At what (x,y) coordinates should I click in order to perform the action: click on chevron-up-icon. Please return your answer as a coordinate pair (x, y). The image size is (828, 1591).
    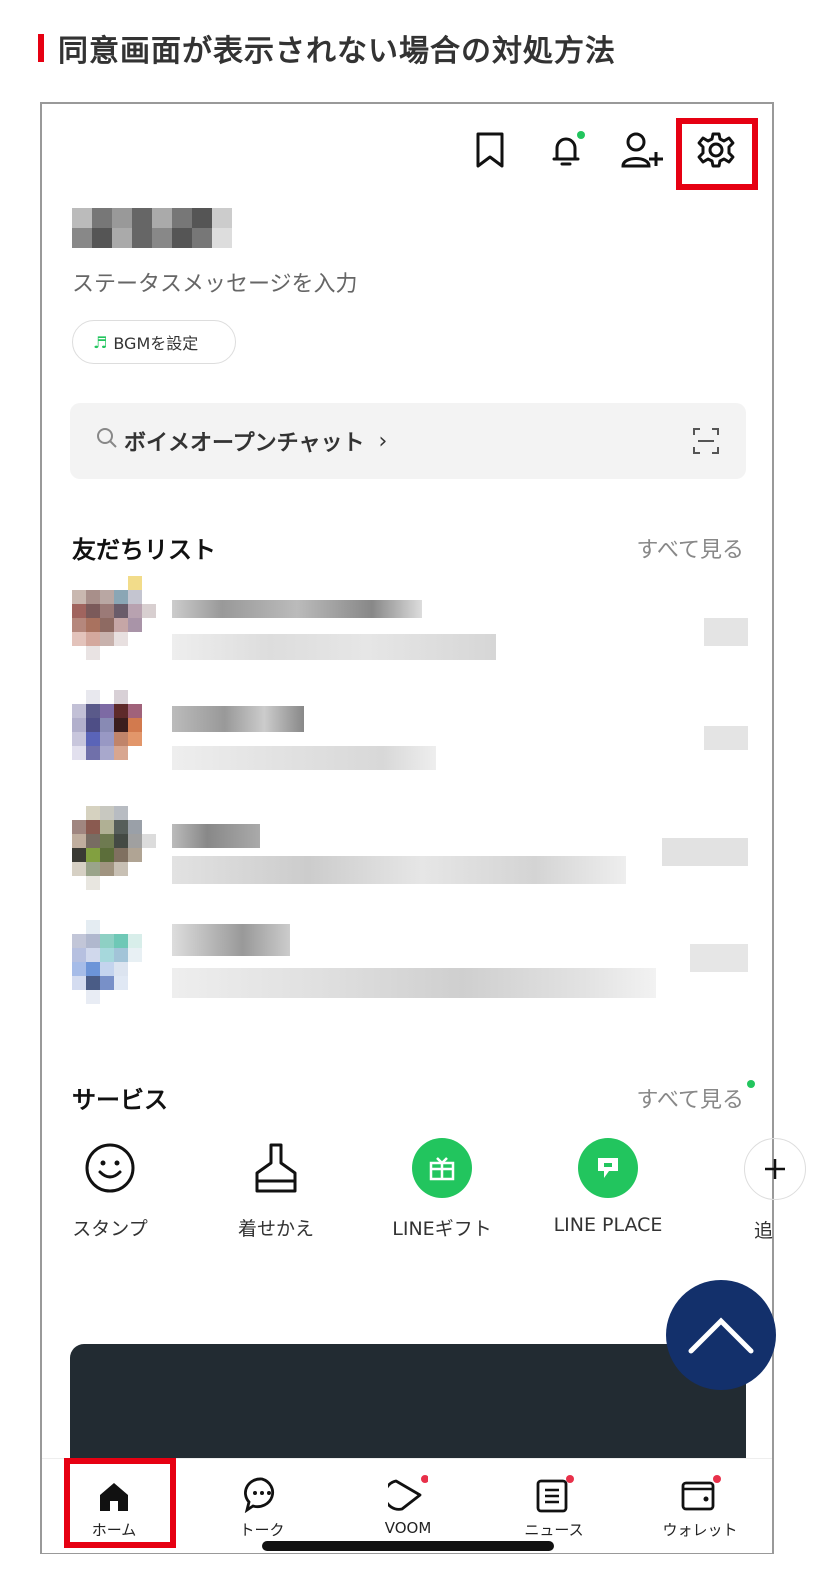
    Looking at the image, I should click on (721, 1335).